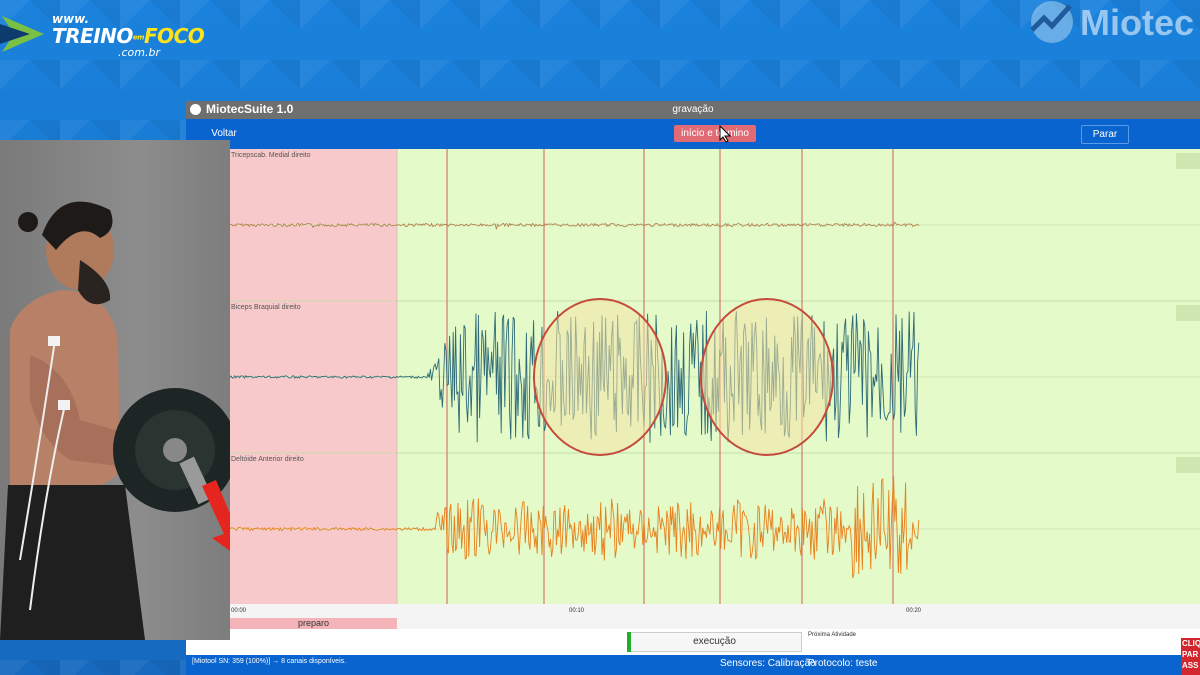  What do you see at coordinates (715, 623) in the screenshot?
I see `phase-bar: preparo` at bounding box center [715, 623].